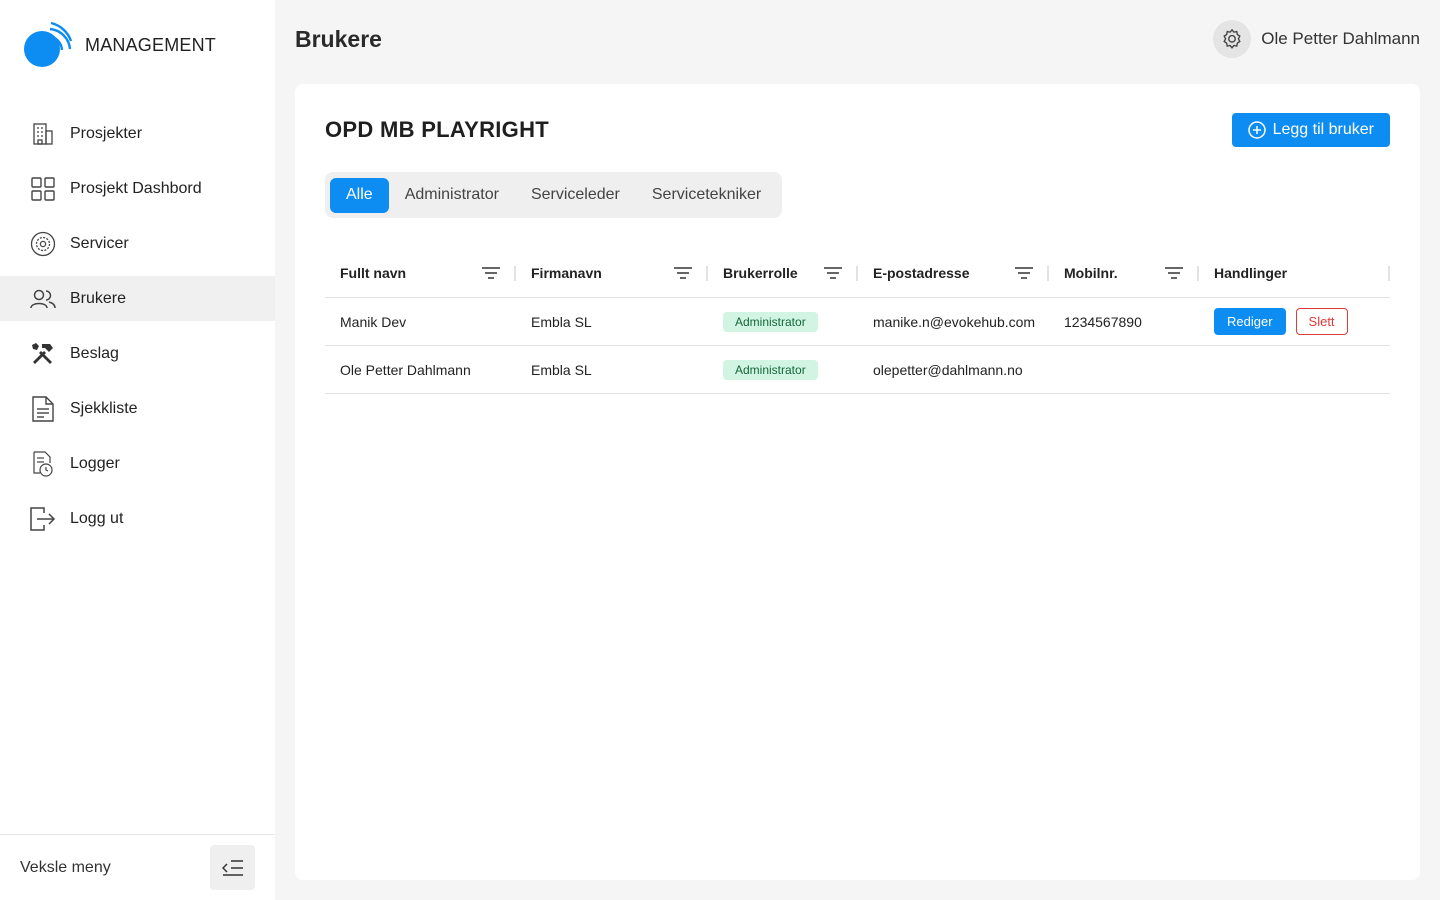 The image size is (1440, 900). Describe the element at coordinates (43, 463) in the screenshot. I see `log-clock-icon` at that location.